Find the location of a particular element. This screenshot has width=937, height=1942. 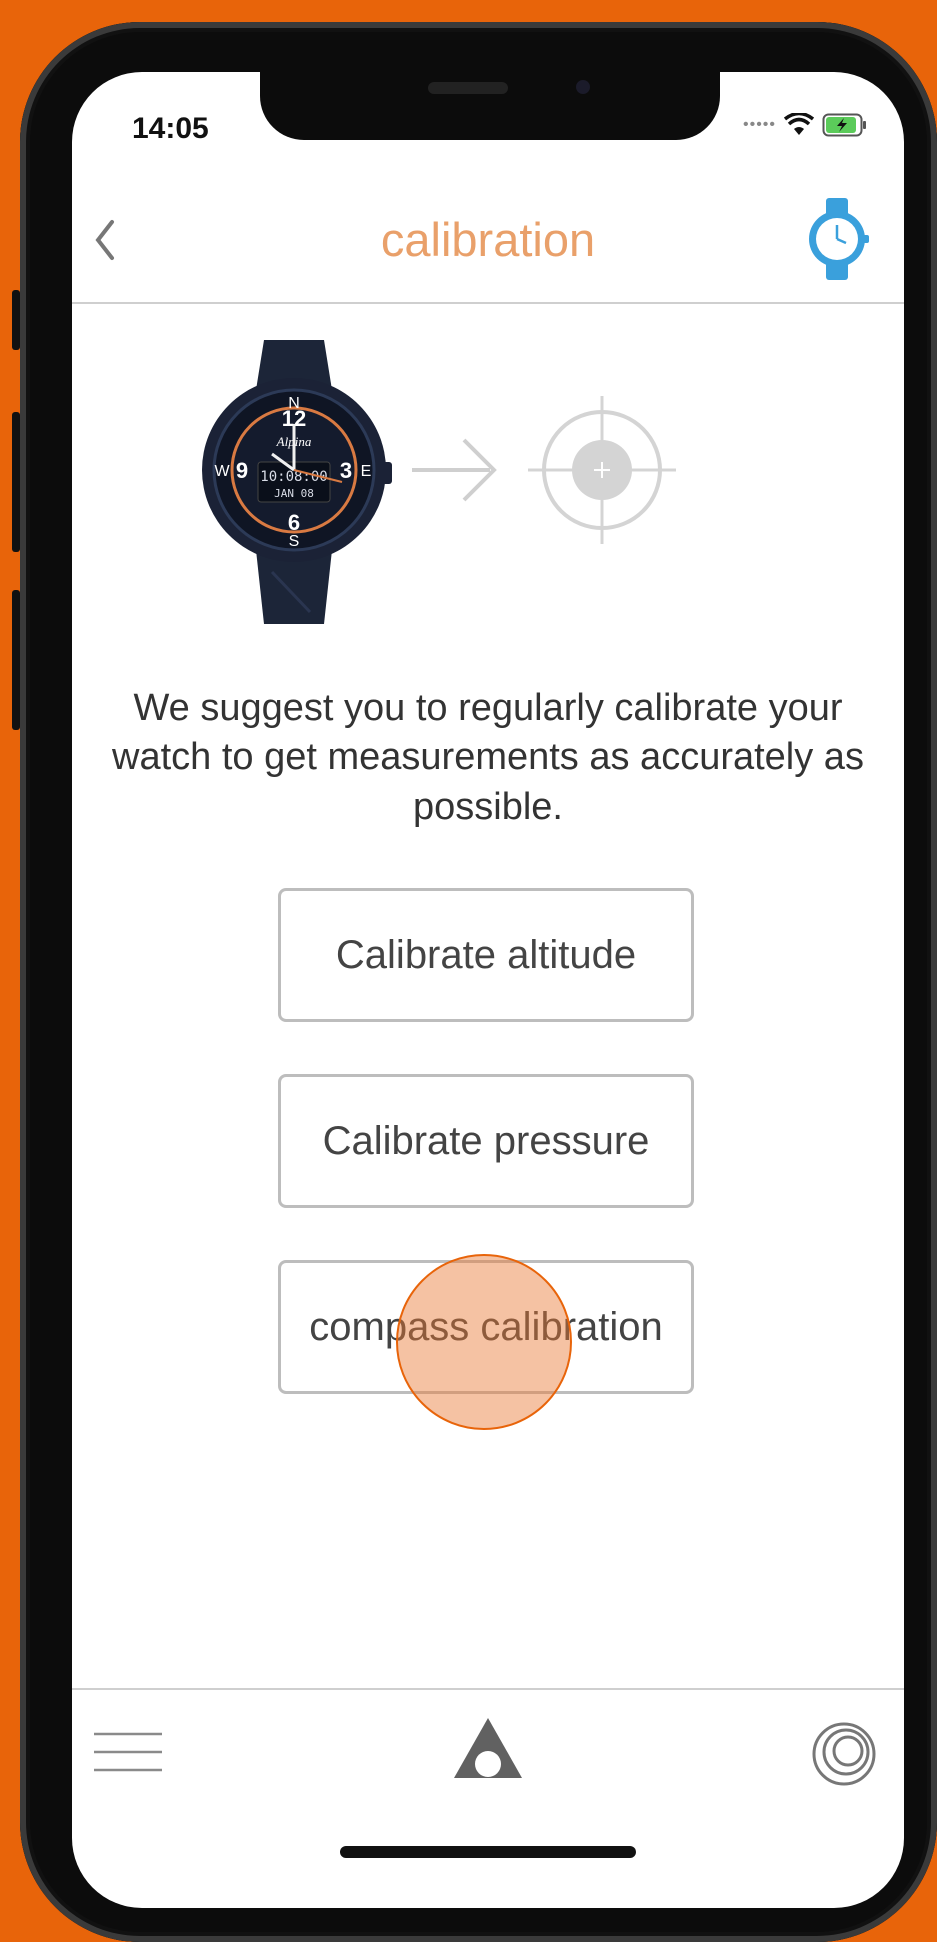

touch-indicator is located at coordinates (484, 1342).